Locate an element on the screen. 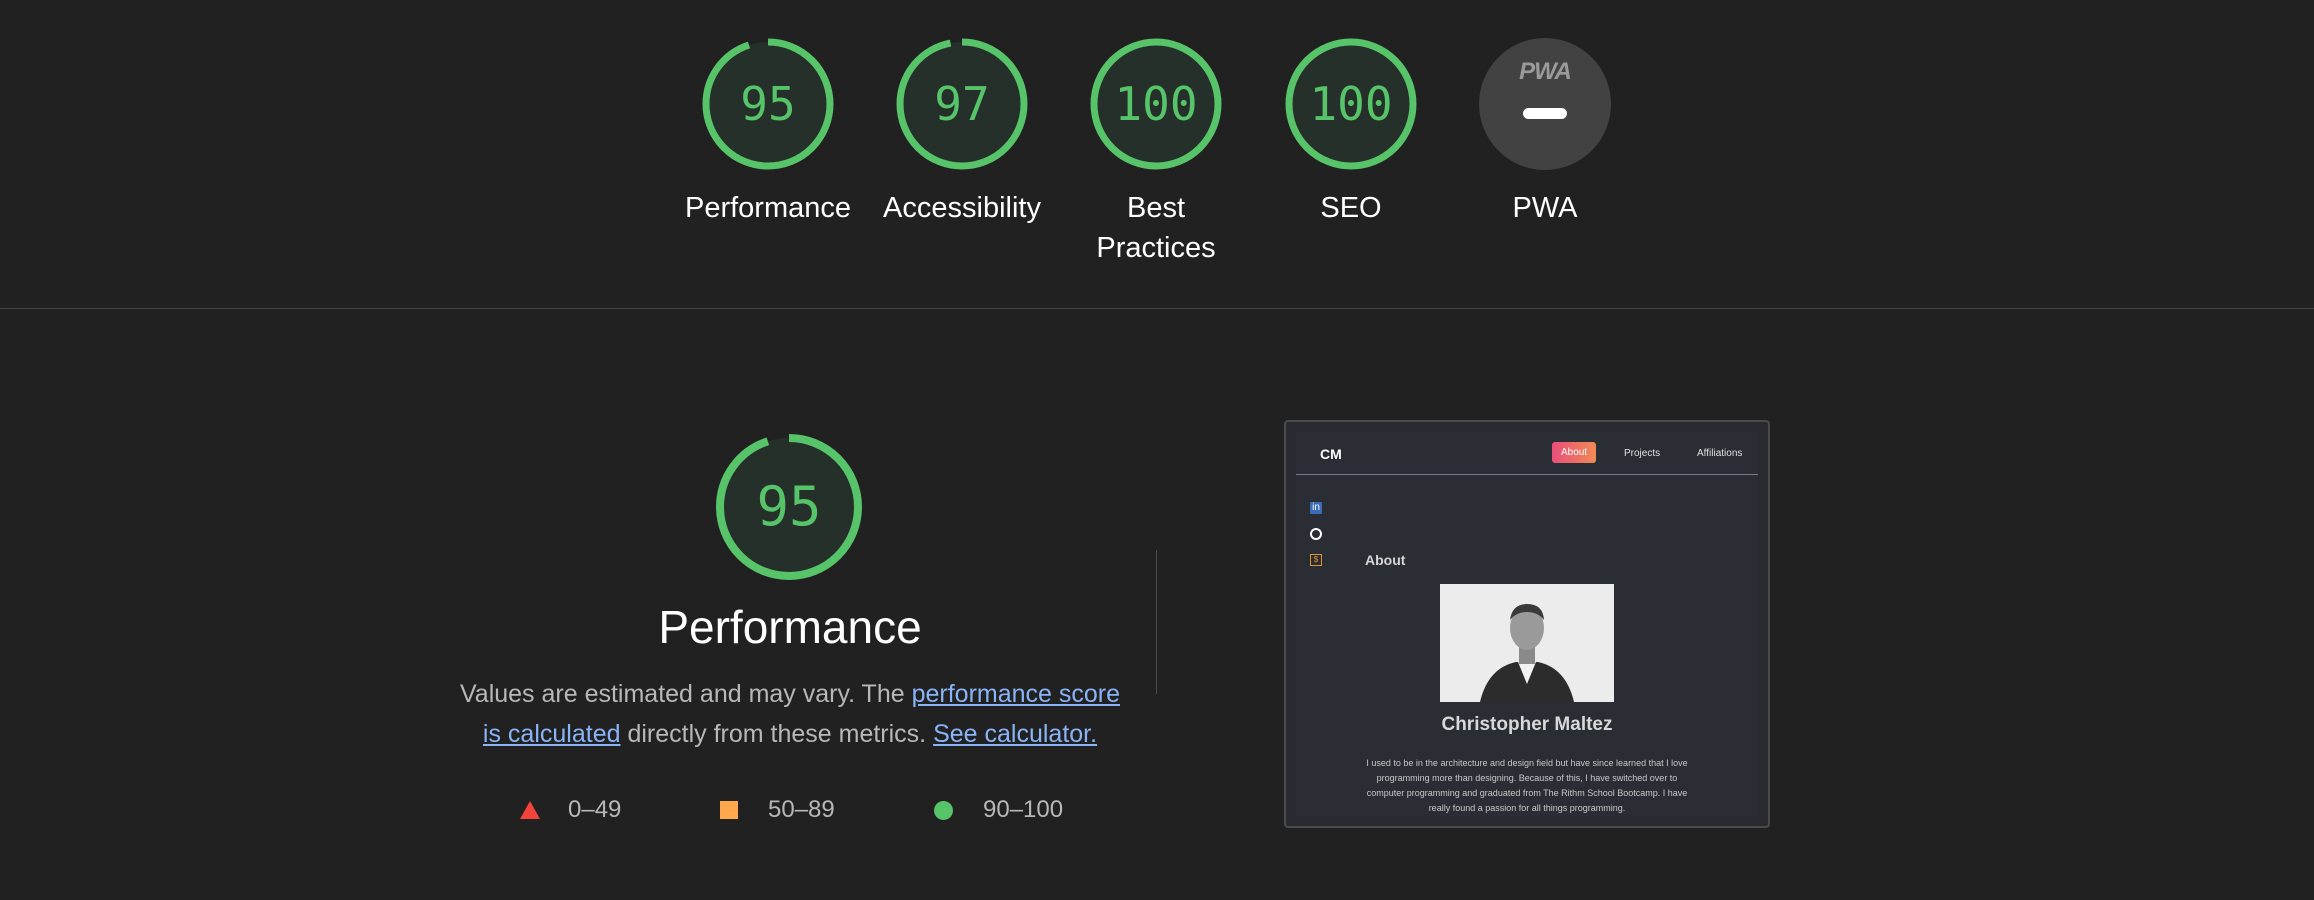 Image resolution: width=2314 pixels, height=900 pixels. legend-range: 50–89 is located at coordinates (801, 809).